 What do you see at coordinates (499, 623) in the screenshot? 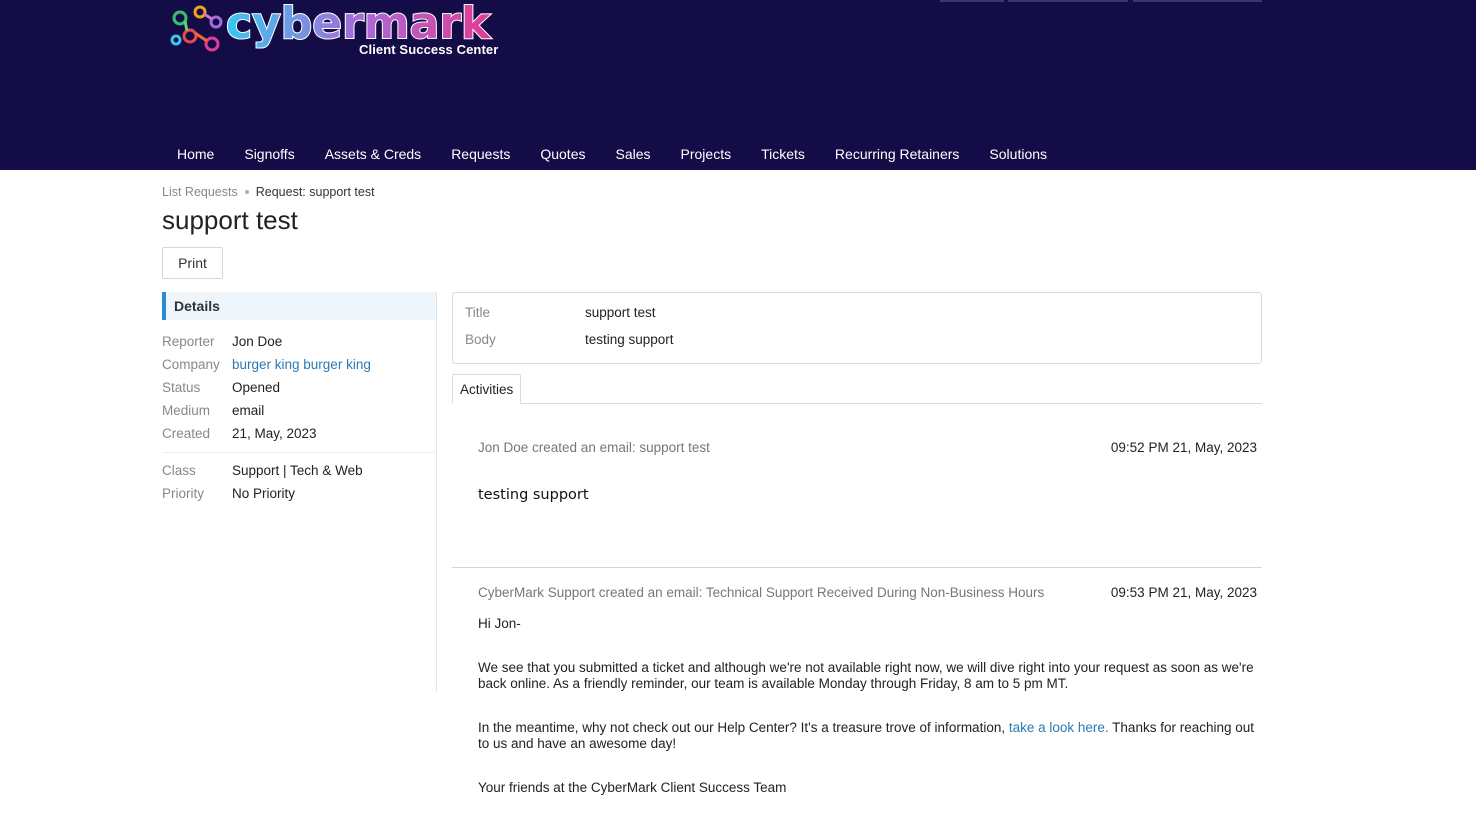
I see `email-greeting: Hi Jon-` at bounding box center [499, 623].